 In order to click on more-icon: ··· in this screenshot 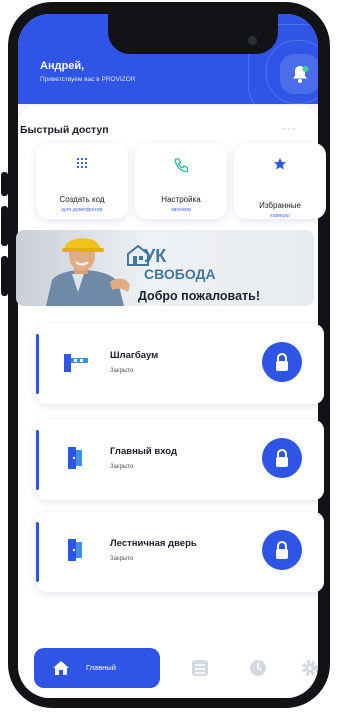, I will do `click(289, 128)`.